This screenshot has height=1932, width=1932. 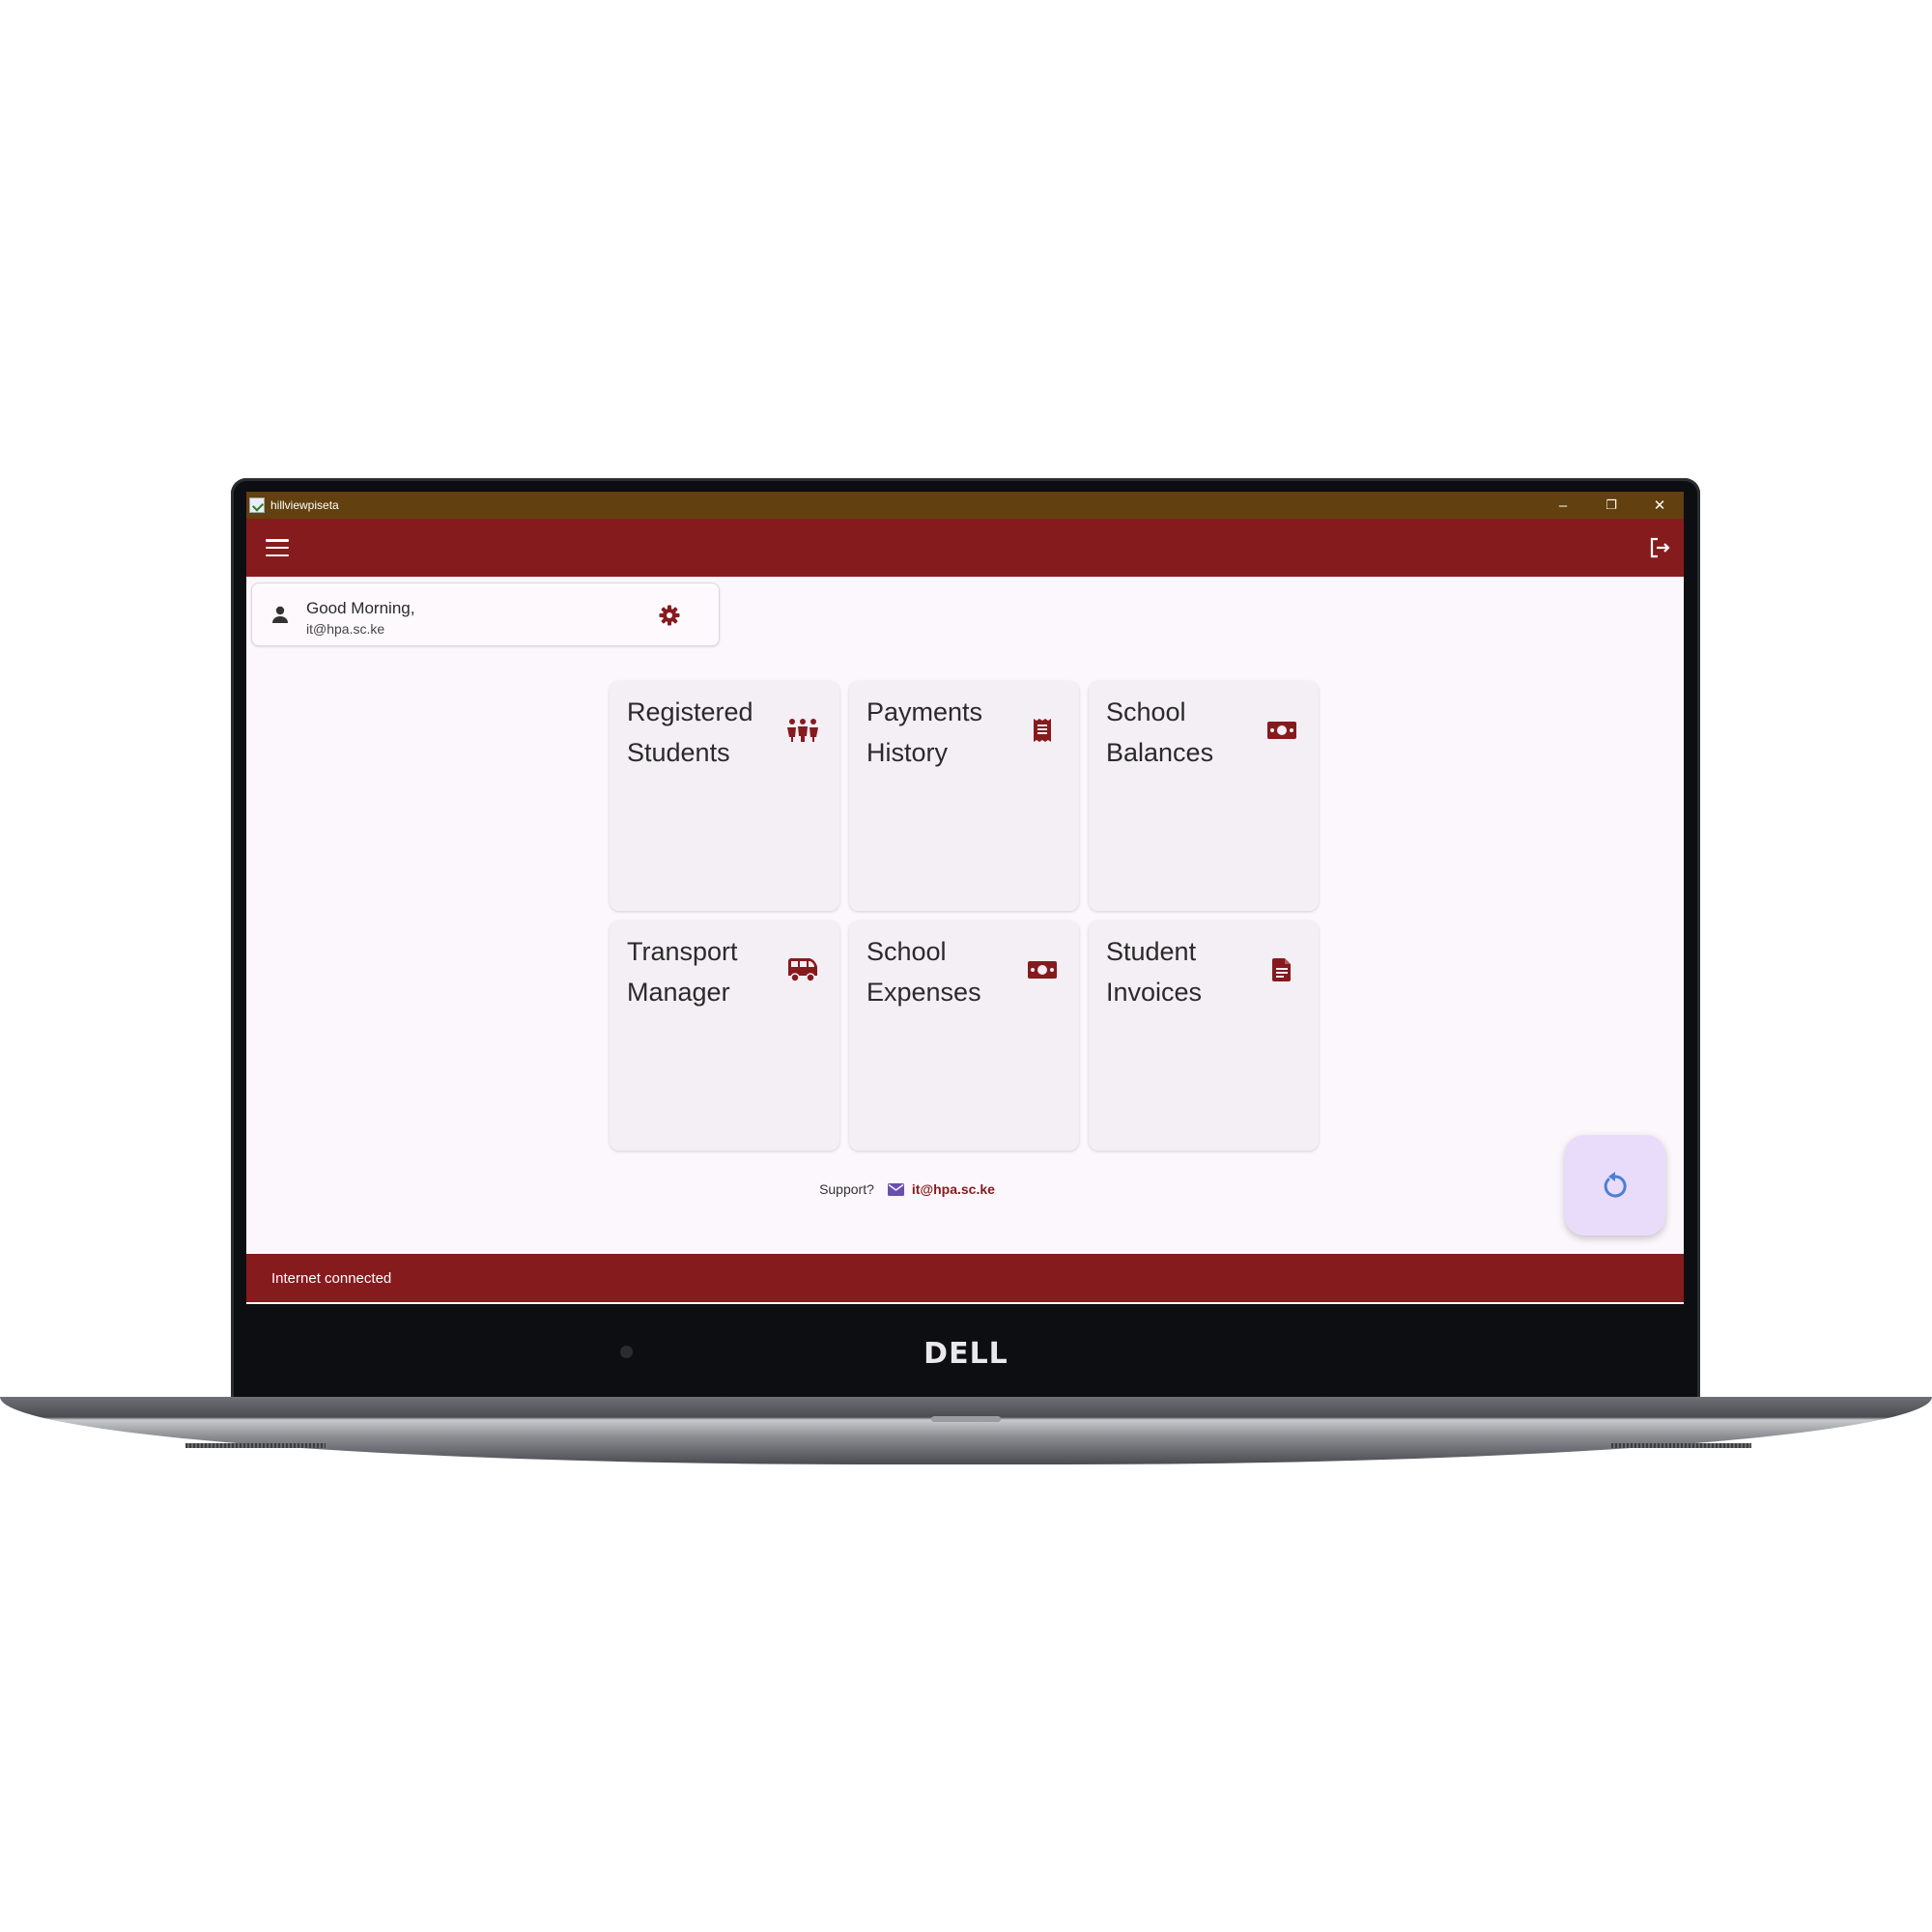 What do you see at coordinates (669, 615) in the screenshot?
I see `gear-icon` at bounding box center [669, 615].